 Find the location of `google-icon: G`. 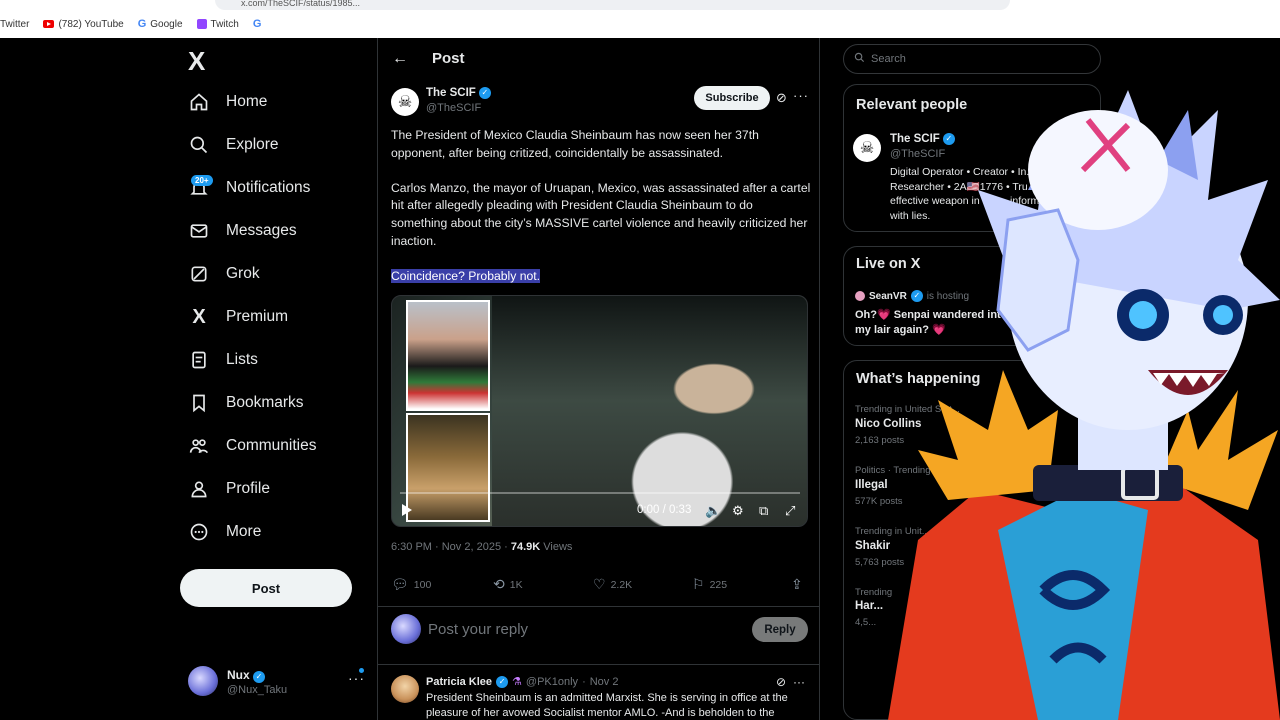

google-icon: G is located at coordinates (257, 24).